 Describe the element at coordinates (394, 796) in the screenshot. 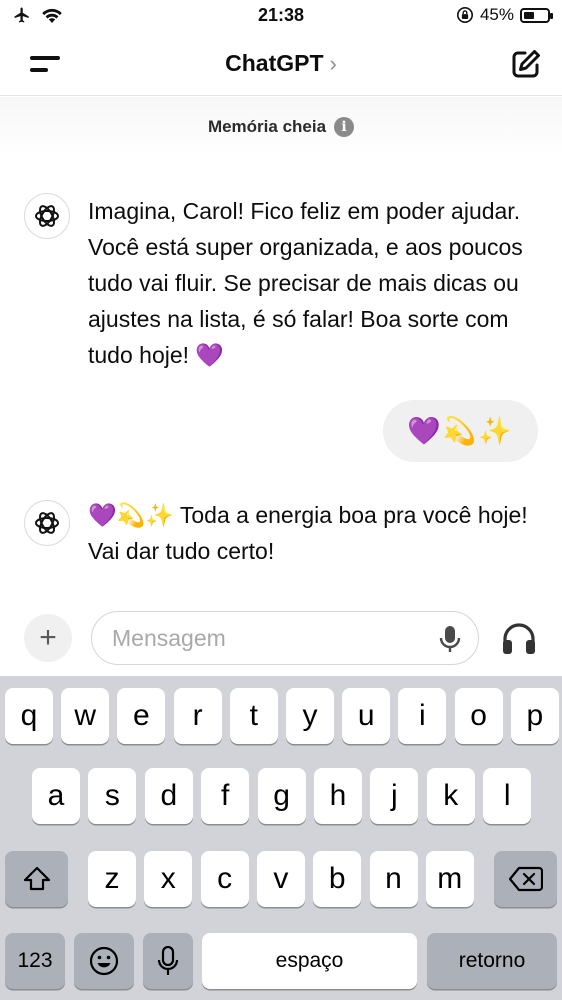

I see `key-j: j` at that location.